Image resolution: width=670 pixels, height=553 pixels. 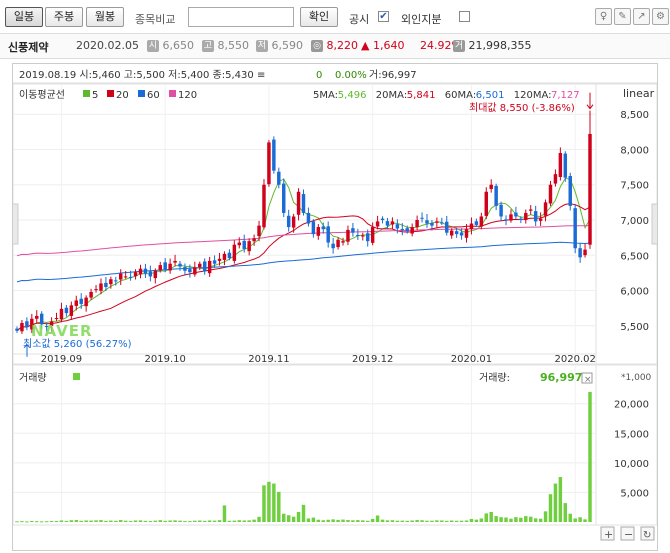 I want to click on high-tag-icon: 고, so click(x=208, y=46).